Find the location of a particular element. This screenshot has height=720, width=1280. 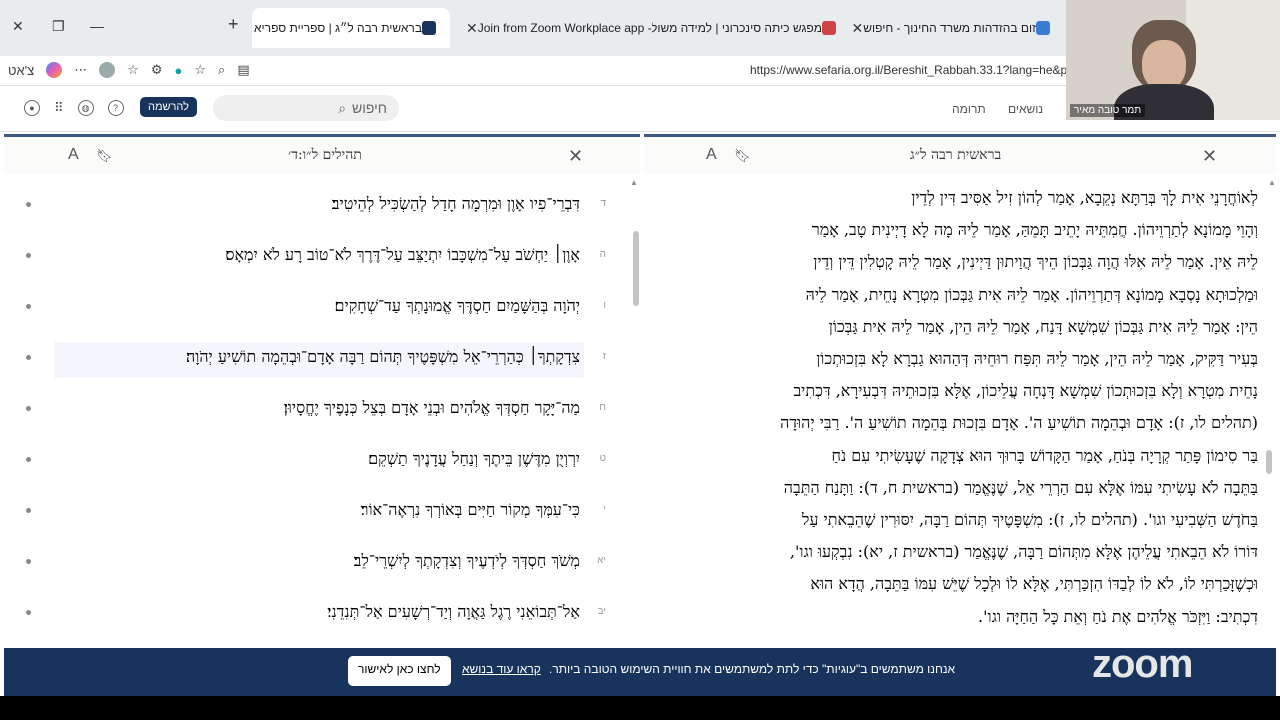

split-screen-icon: ▤ is located at coordinates (243, 70).